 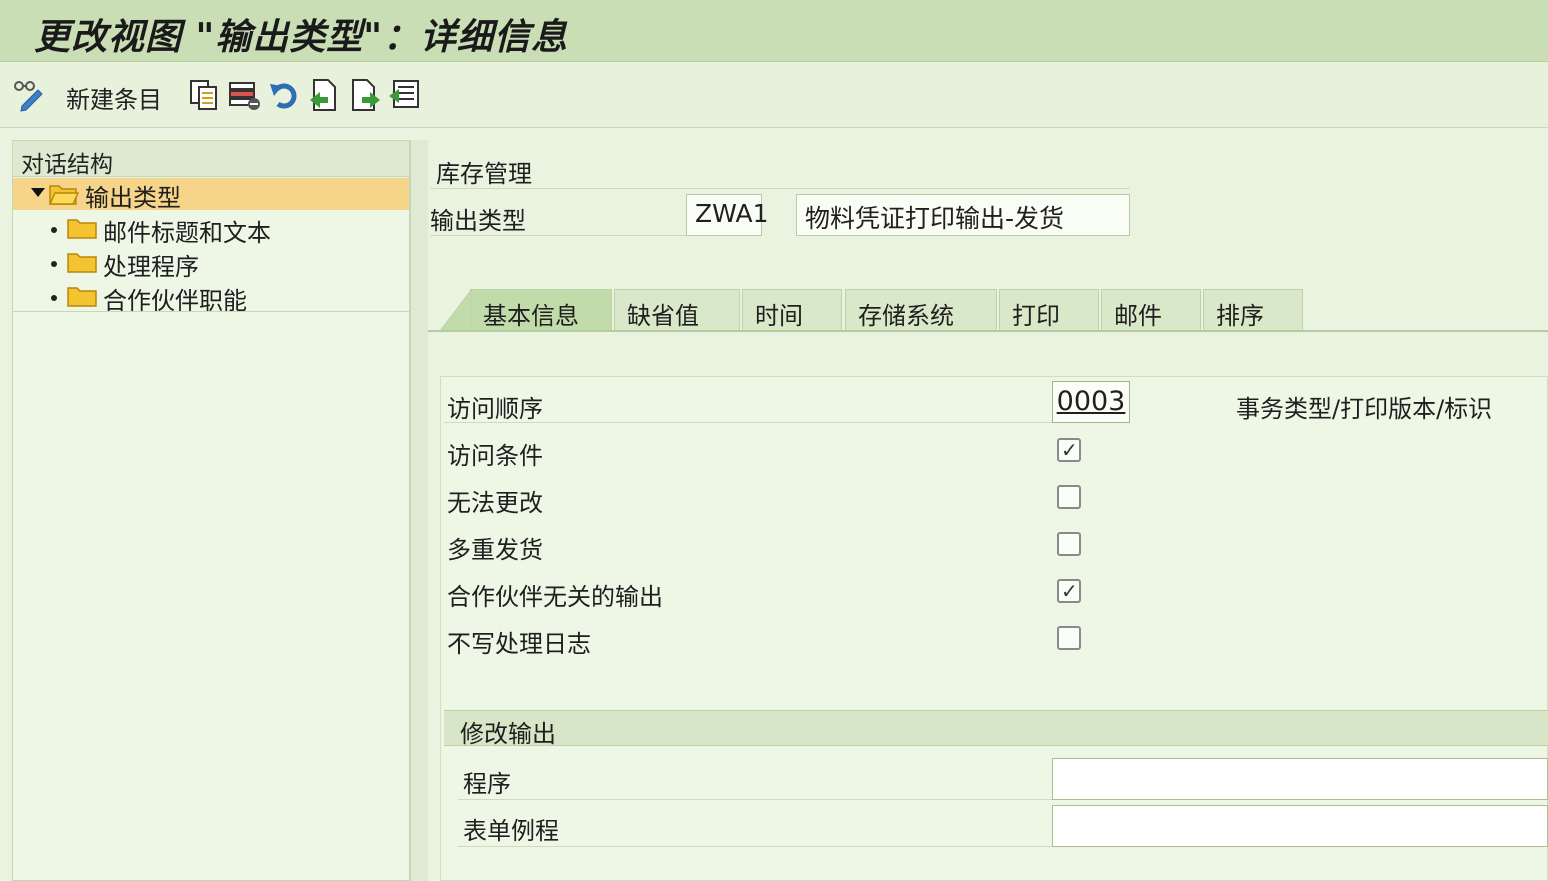 I want to click on output-type-code-field: ZWA1, so click(x=727, y=215).